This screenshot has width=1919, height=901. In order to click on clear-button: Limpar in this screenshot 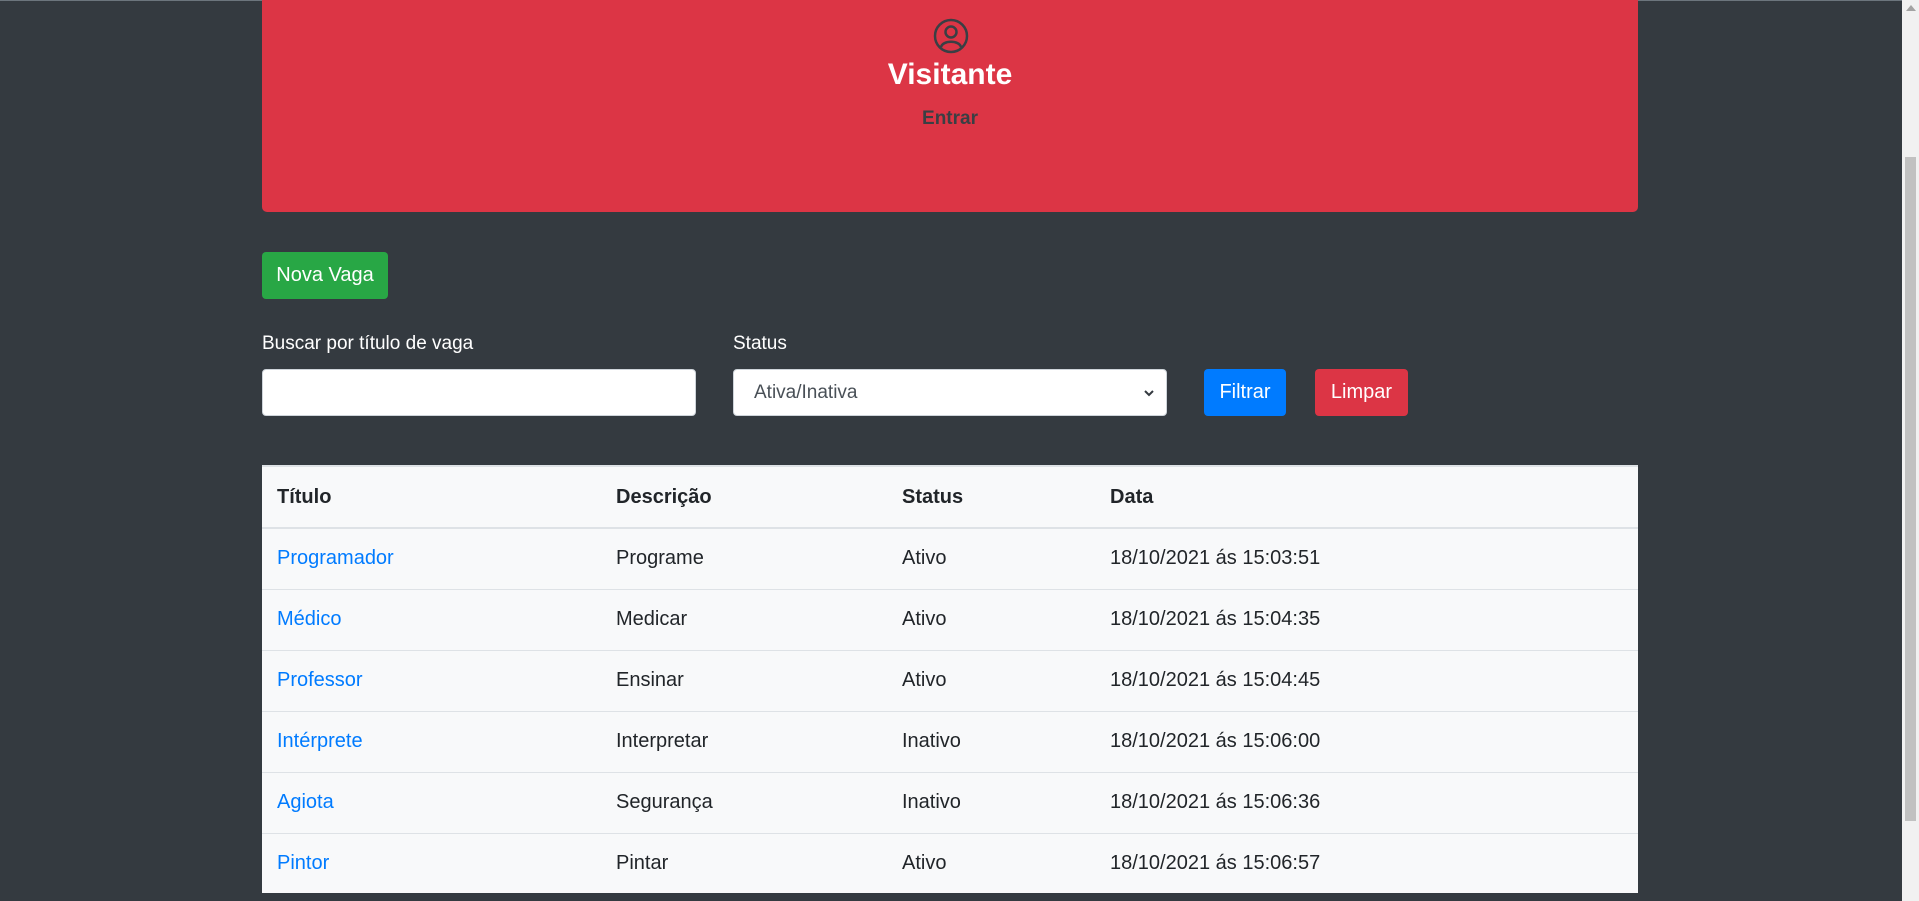, I will do `click(1361, 392)`.